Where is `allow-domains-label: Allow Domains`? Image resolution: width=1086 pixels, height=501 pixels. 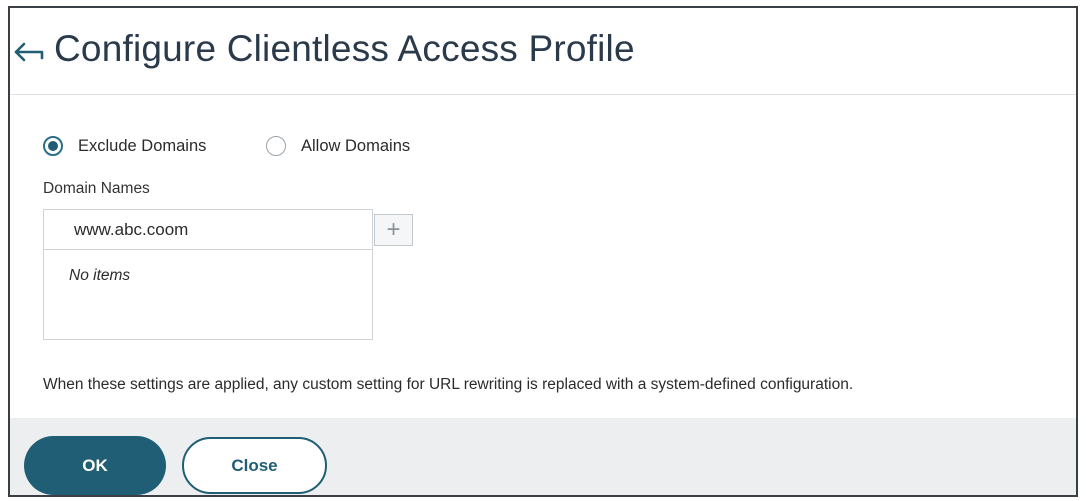 allow-domains-label: Allow Domains is located at coordinates (356, 145).